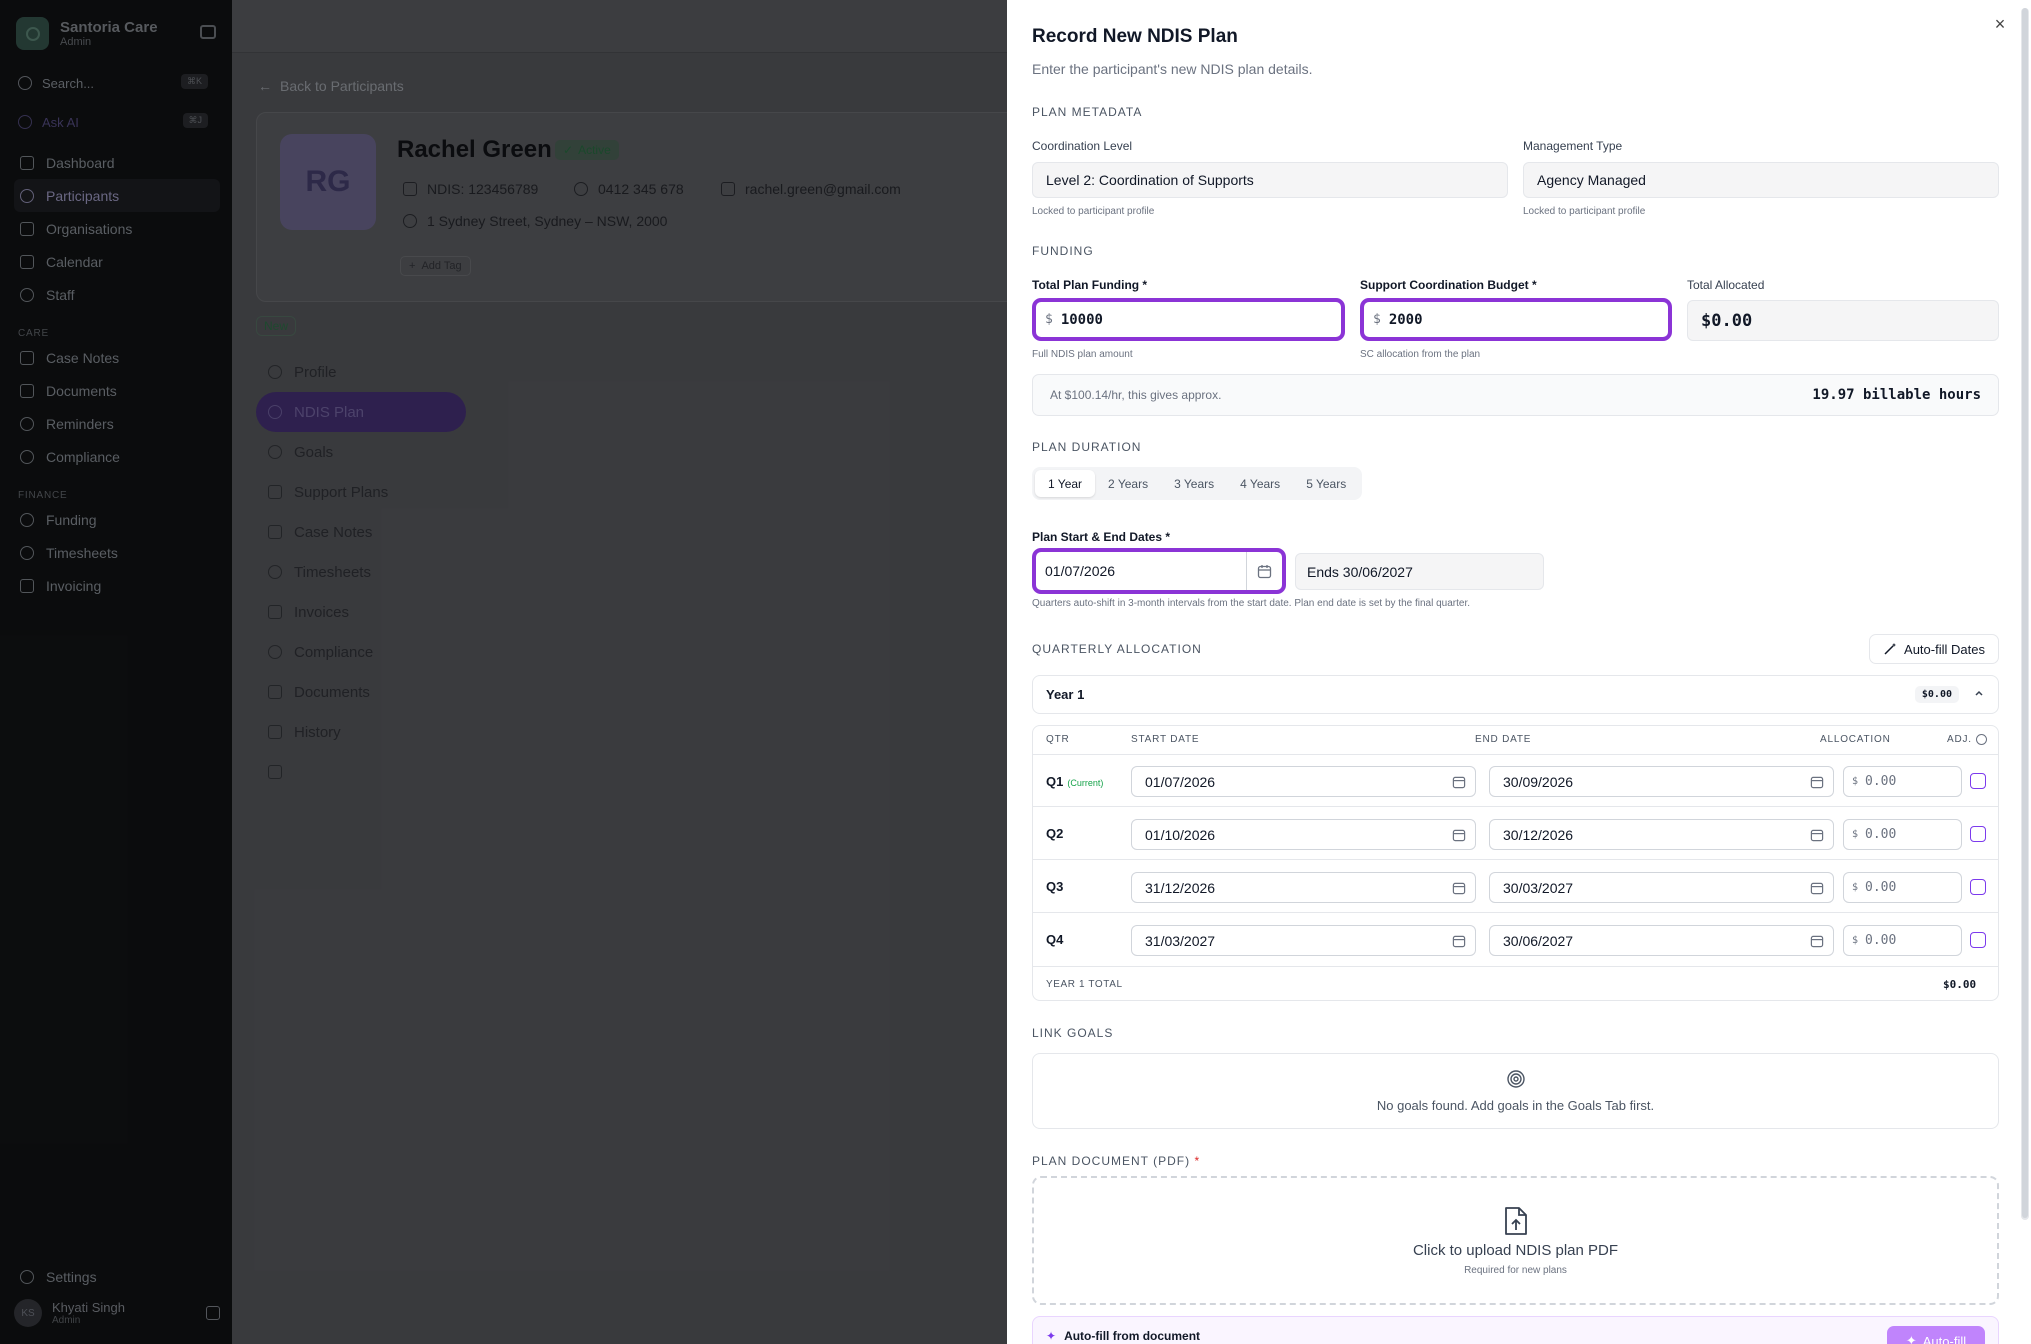  I want to click on scrollbar-thumb, so click(2025, 613).